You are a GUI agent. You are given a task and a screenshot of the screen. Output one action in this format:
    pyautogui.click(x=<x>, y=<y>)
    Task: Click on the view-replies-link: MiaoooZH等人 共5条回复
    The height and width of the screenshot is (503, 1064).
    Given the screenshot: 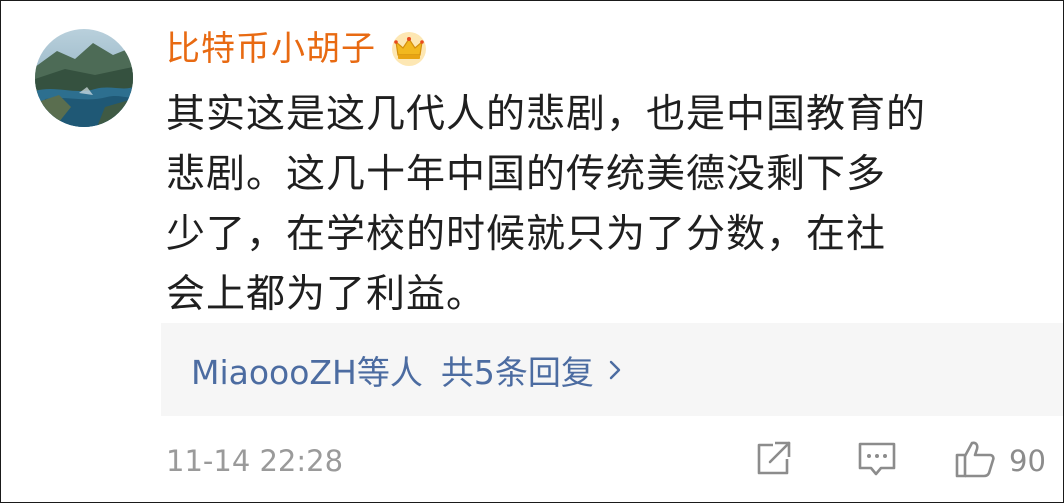 What is the action you would take?
    pyautogui.click(x=406, y=369)
    